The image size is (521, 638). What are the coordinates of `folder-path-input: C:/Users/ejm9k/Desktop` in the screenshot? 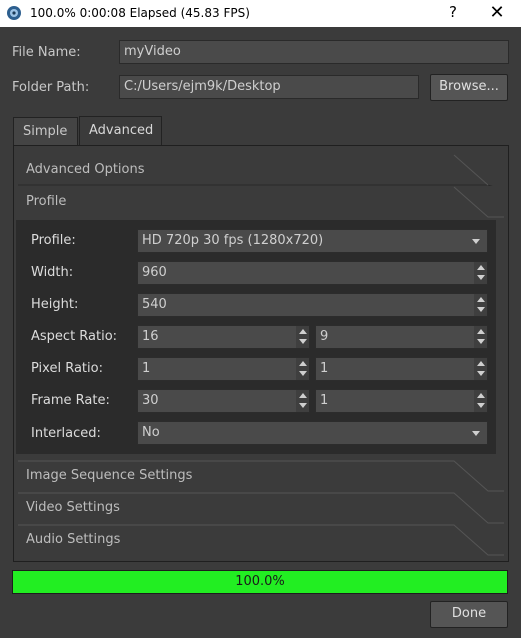 It's located at (269, 87).